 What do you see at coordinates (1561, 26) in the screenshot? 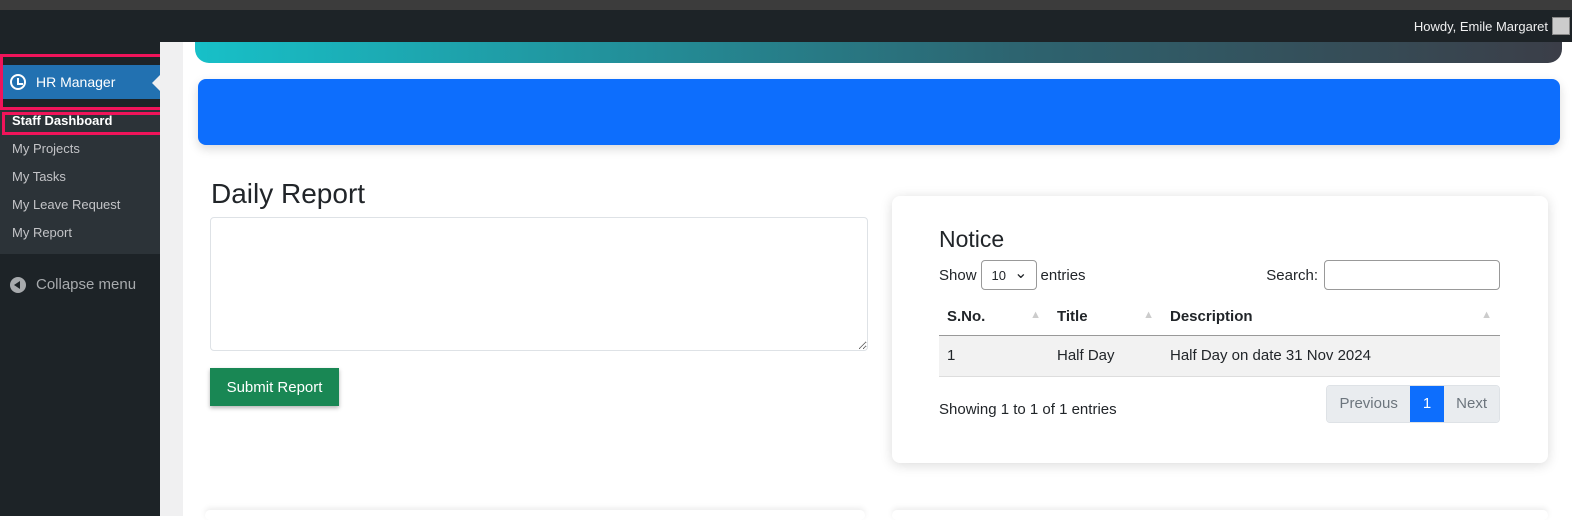
I see `avatar` at bounding box center [1561, 26].